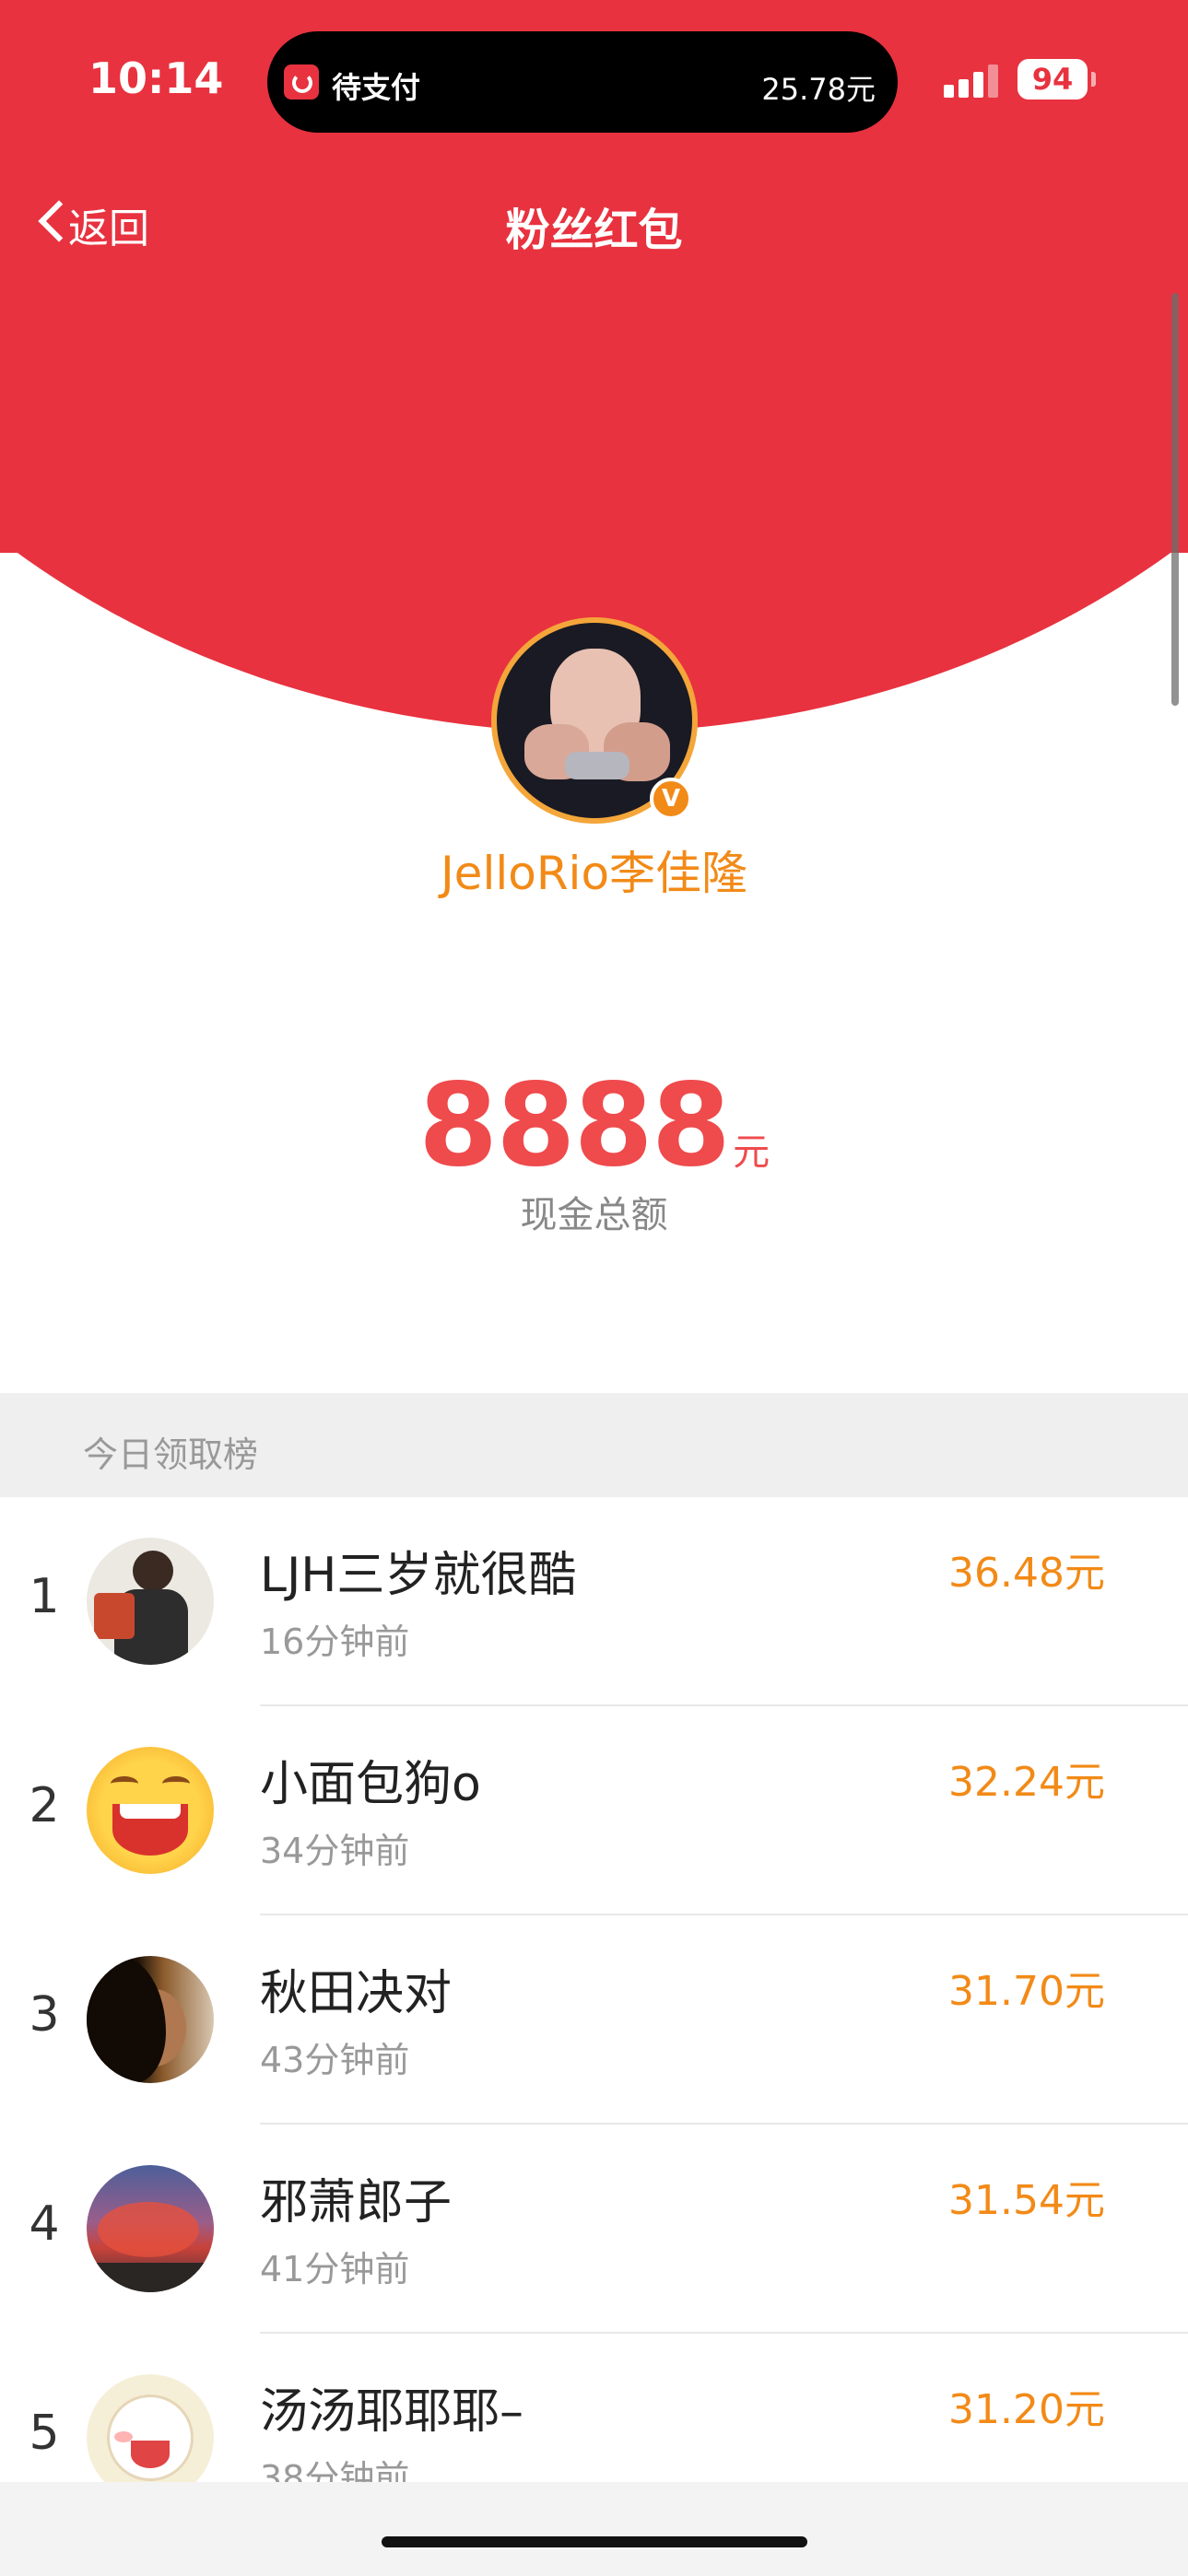  What do you see at coordinates (594, 870) in the screenshot?
I see `creator-name: JelloRio李佳隆` at bounding box center [594, 870].